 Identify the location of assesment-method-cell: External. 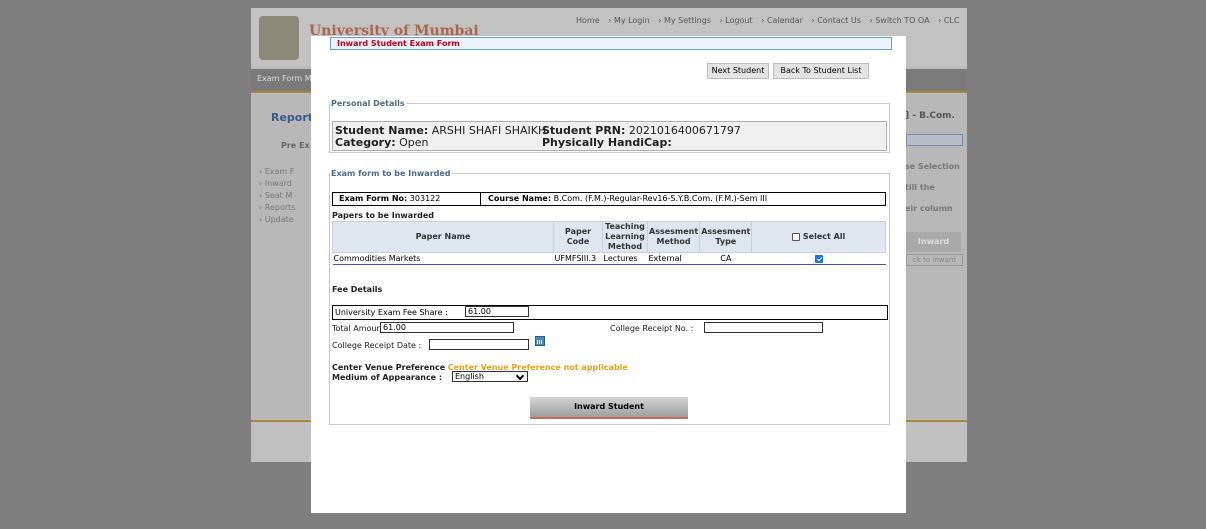
(673, 258).